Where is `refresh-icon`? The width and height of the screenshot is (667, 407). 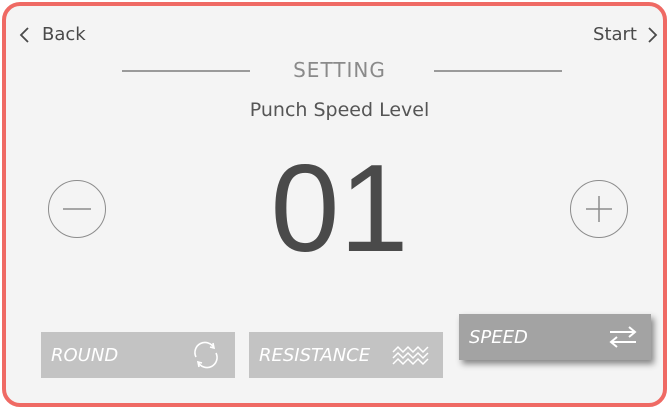
refresh-icon is located at coordinates (206, 355).